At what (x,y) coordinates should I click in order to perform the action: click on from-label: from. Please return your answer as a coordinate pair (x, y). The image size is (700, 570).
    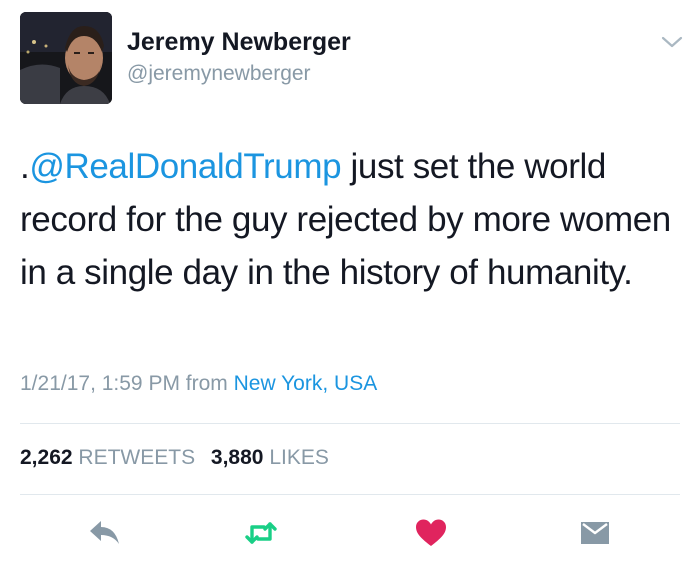
    Looking at the image, I should click on (206, 383).